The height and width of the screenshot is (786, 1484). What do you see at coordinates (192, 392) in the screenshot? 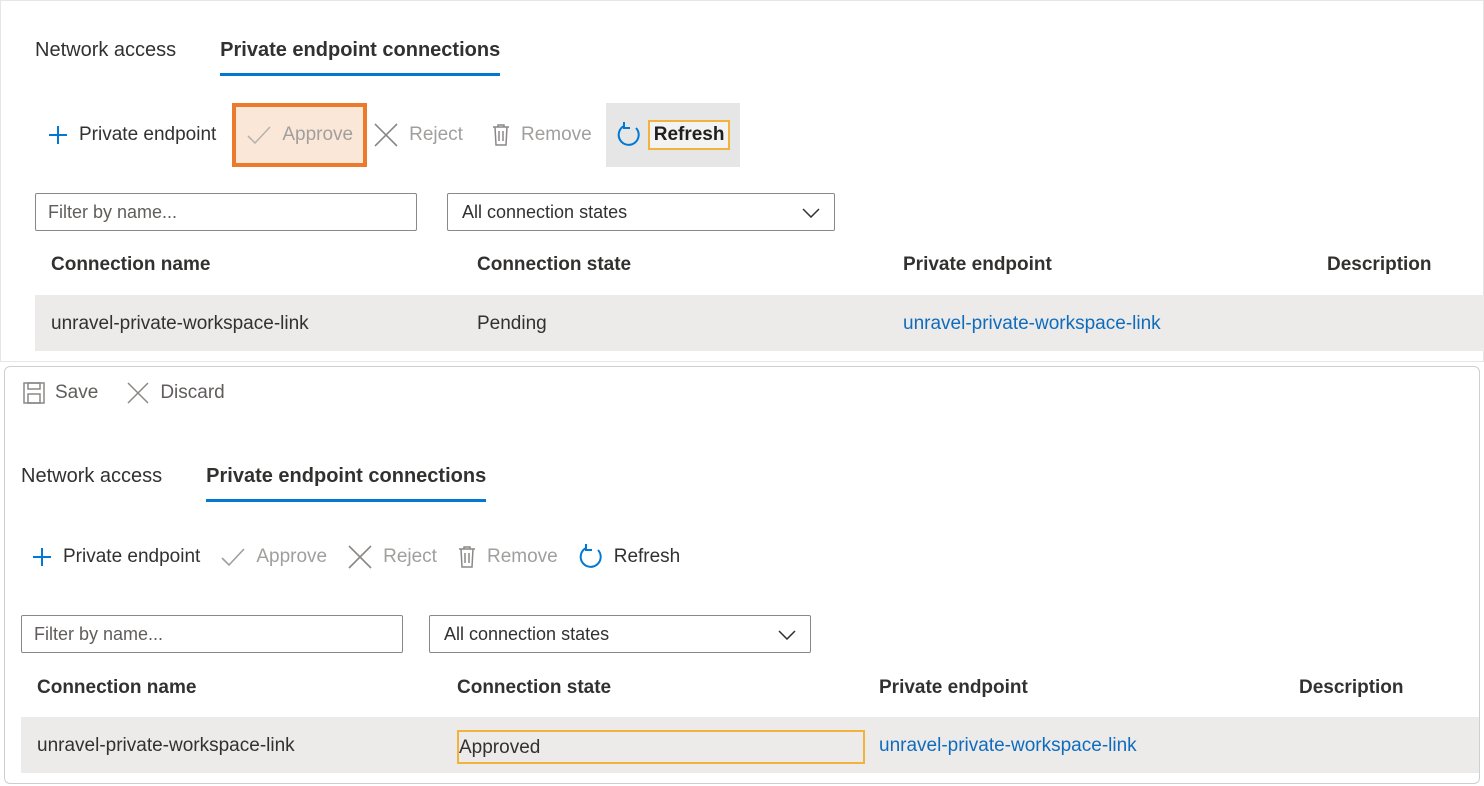
I see `discard-label: Discard` at bounding box center [192, 392].